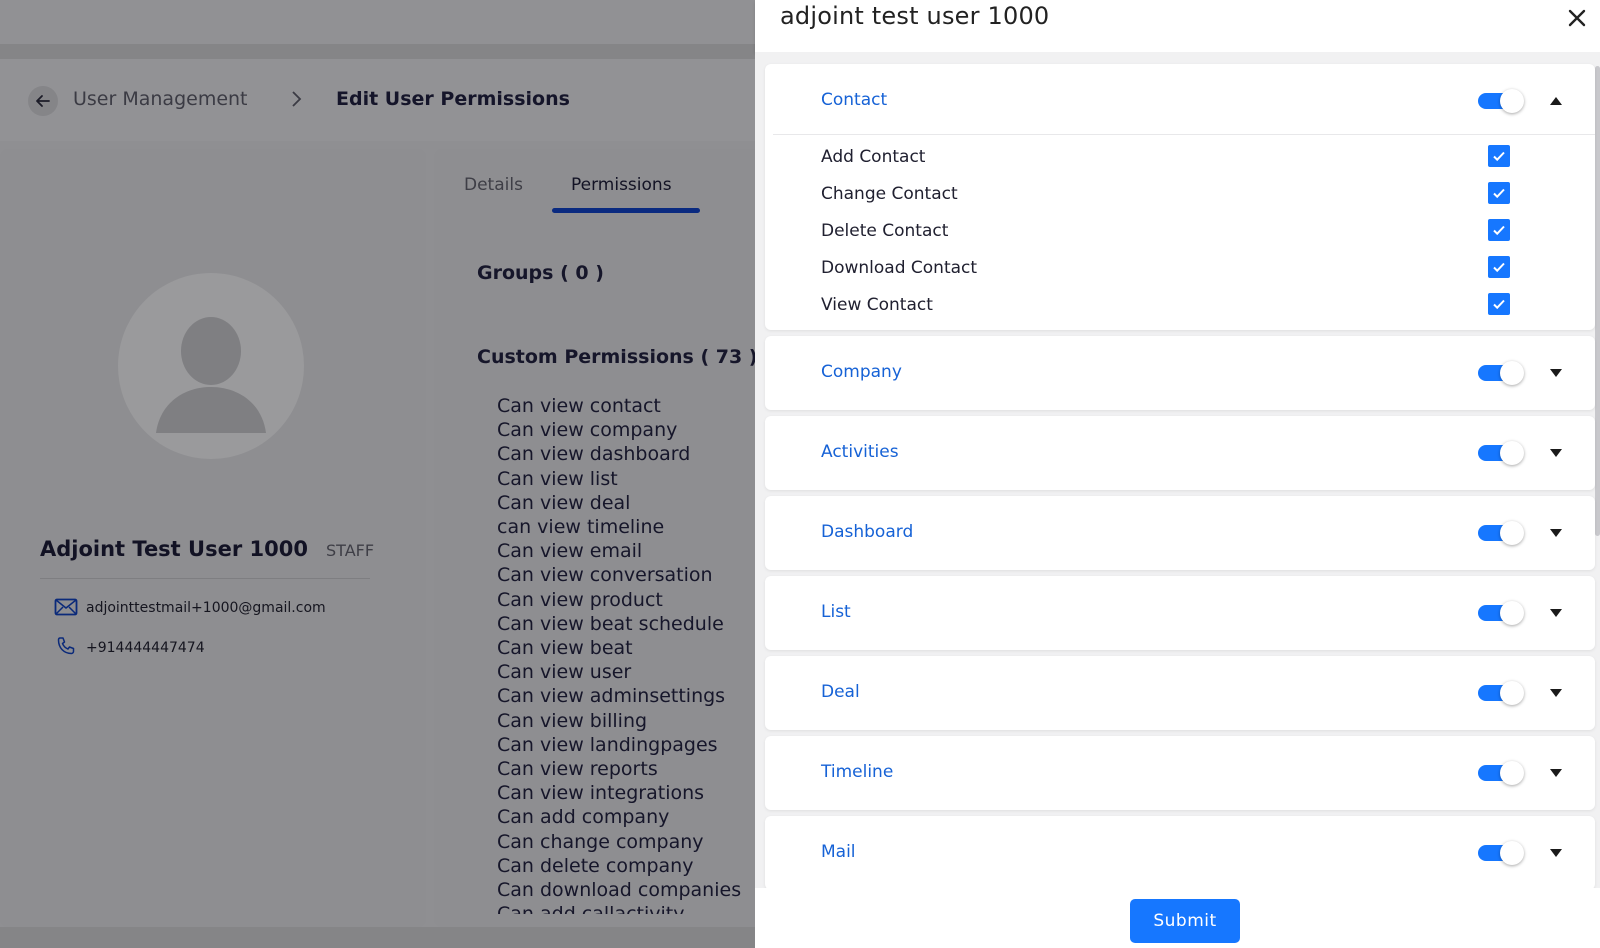 This screenshot has height=948, width=1600. I want to click on custom-permission-item: Can view beat schedule, so click(610, 623).